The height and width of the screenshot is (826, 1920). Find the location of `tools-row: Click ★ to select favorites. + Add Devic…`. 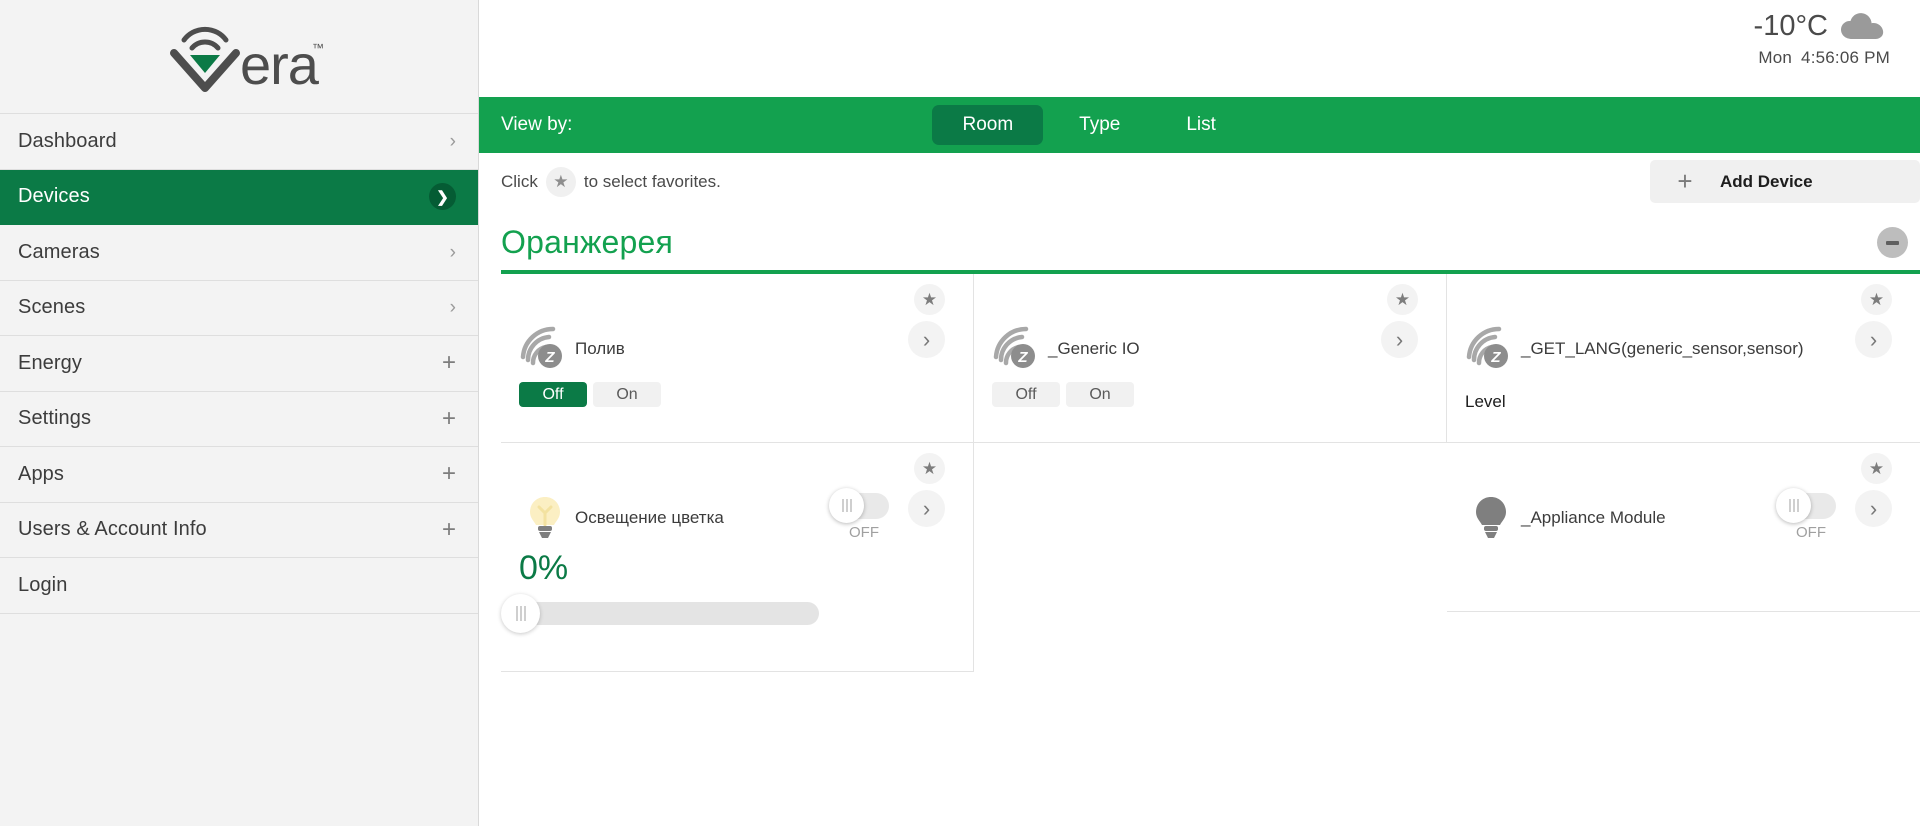

tools-row: Click ★ to select favorites. + Add Devic… is located at coordinates (1199, 181).